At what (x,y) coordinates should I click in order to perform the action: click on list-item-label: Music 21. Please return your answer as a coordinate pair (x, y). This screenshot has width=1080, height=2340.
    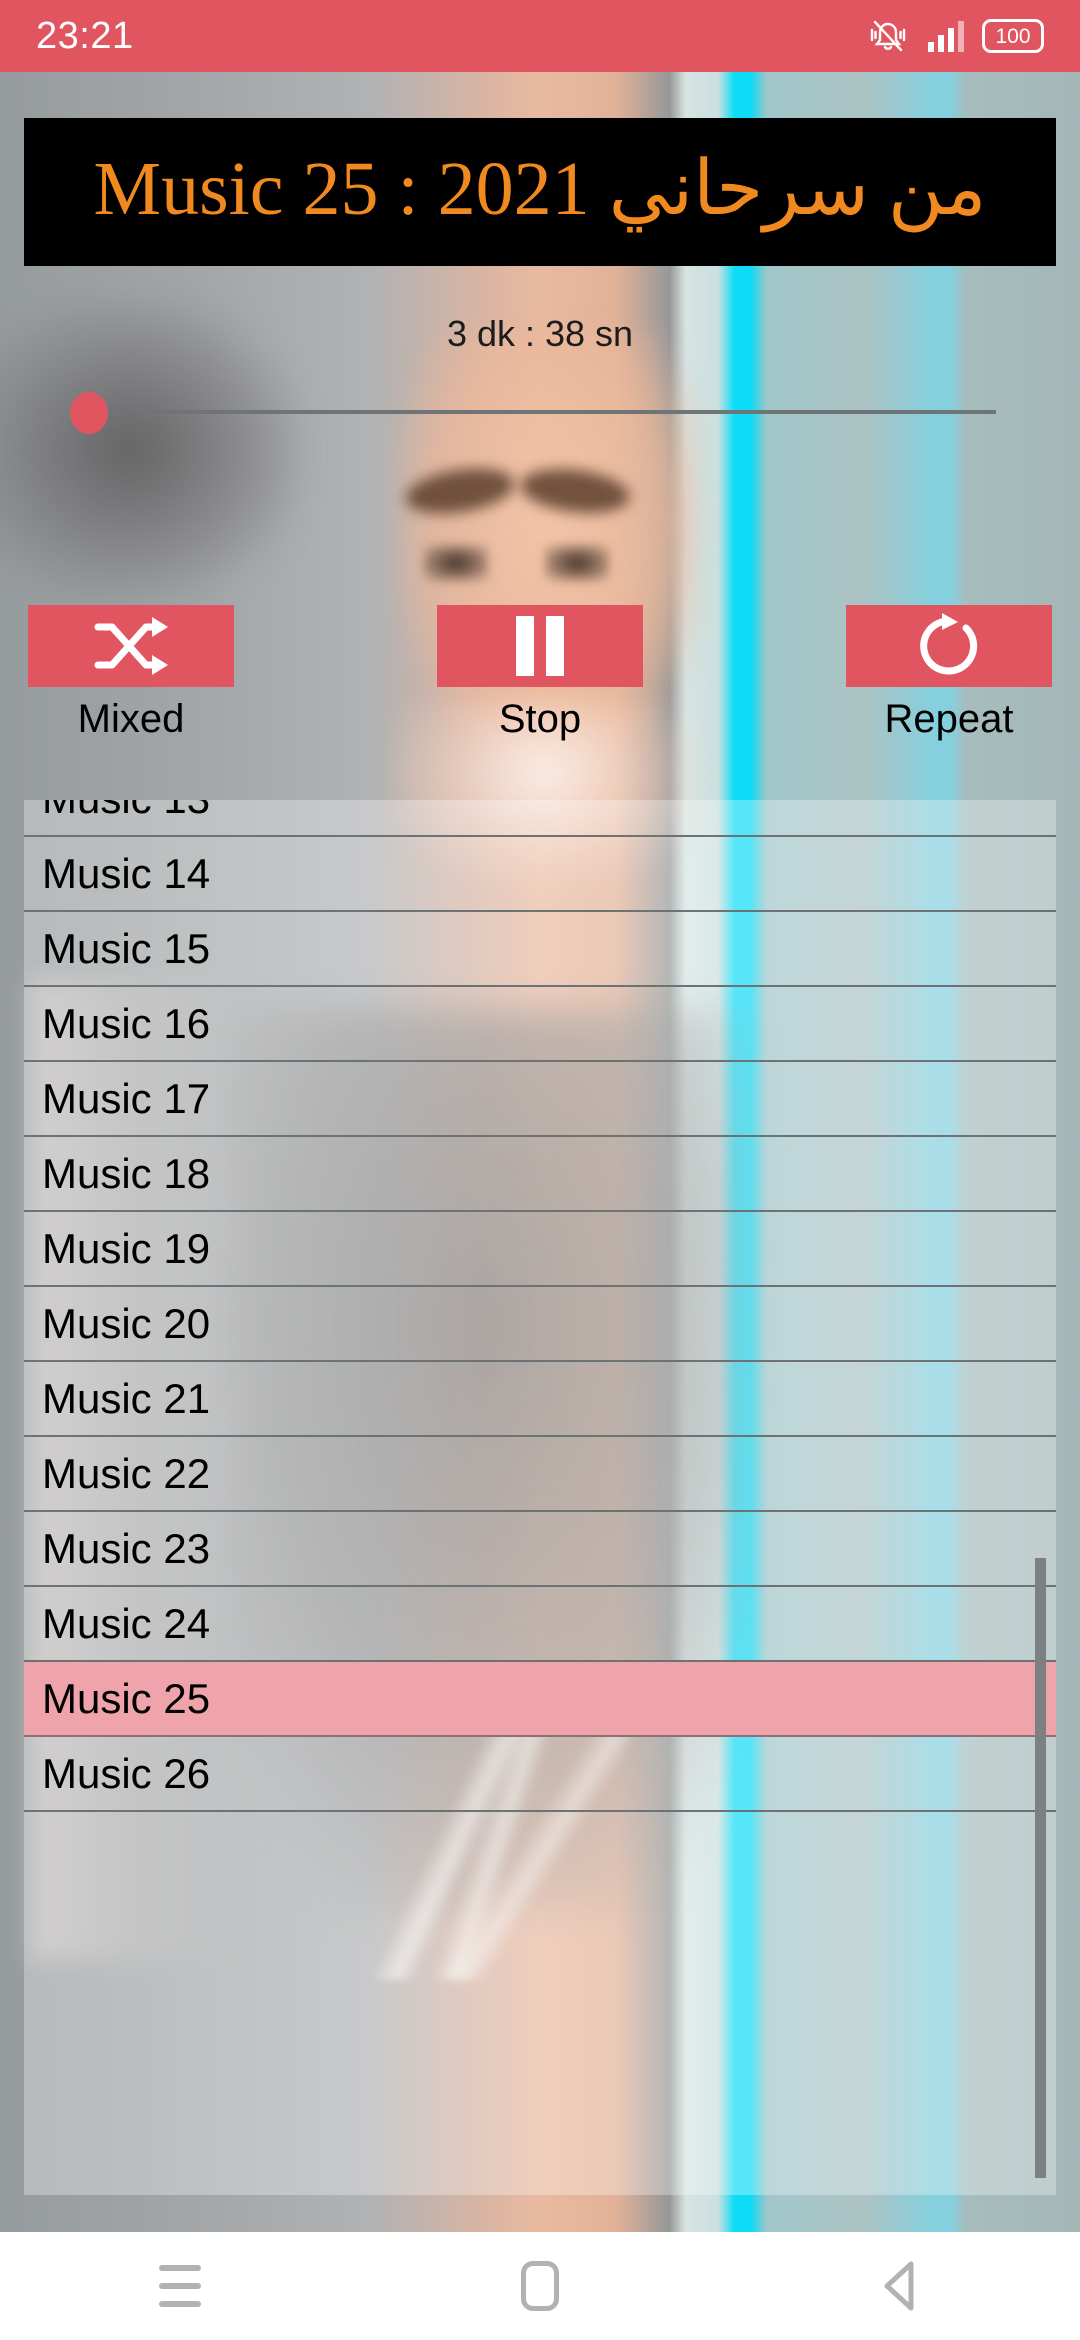
    Looking at the image, I should click on (126, 1398).